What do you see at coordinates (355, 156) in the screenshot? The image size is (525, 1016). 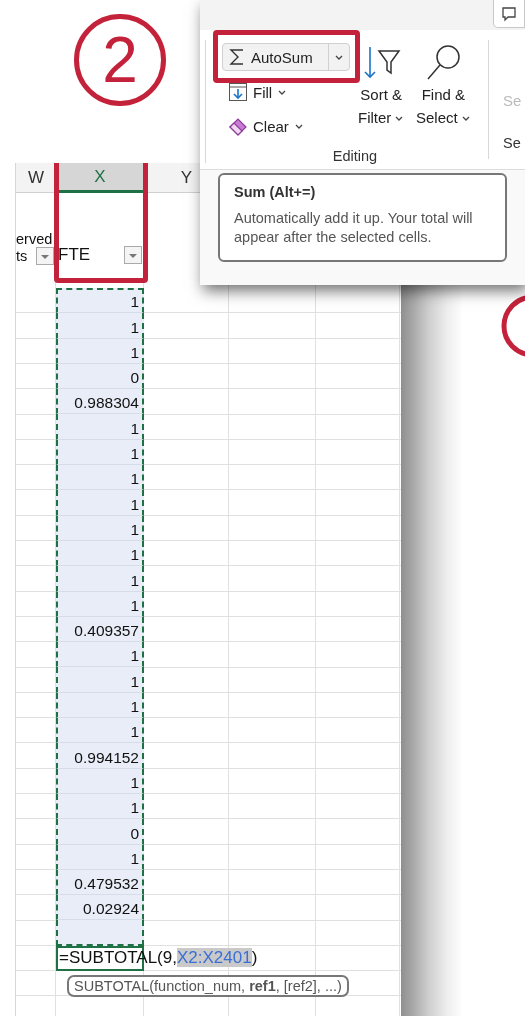 I see `group-label: Editing` at bounding box center [355, 156].